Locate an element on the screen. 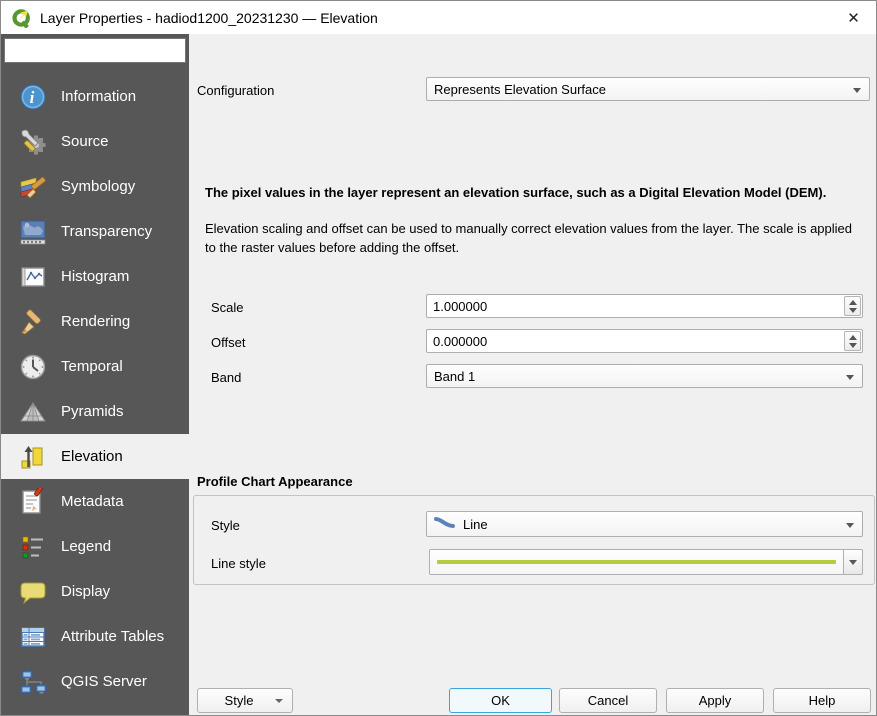  svg-text: i is located at coordinates (32, 97).